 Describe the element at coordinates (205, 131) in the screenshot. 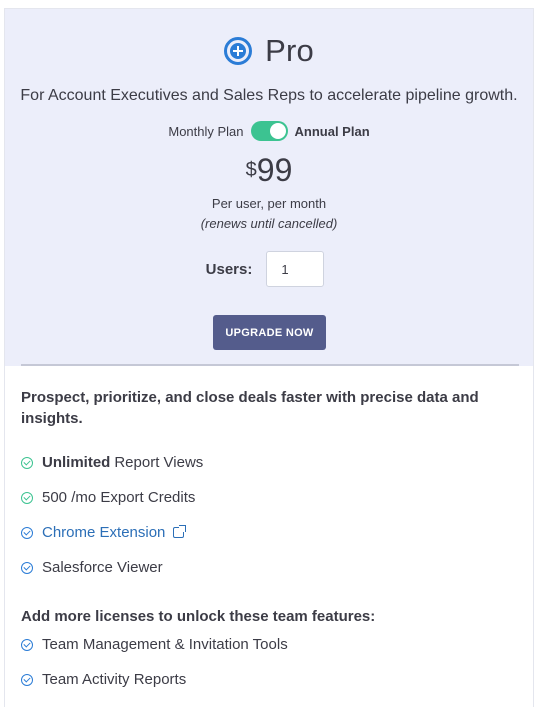

I see `monthly-plan-label: Monthly Plan` at that location.